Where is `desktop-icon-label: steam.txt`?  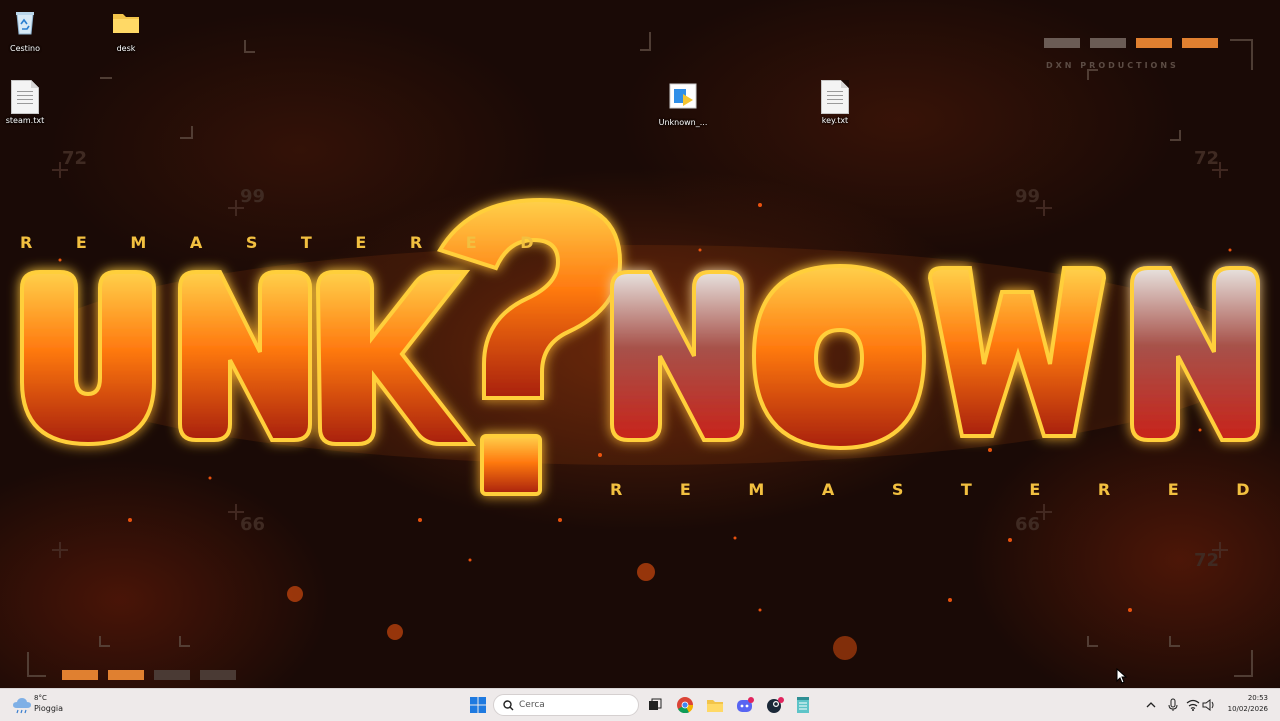
desktop-icon-label: steam.txt is located at coordinates (25, 120).